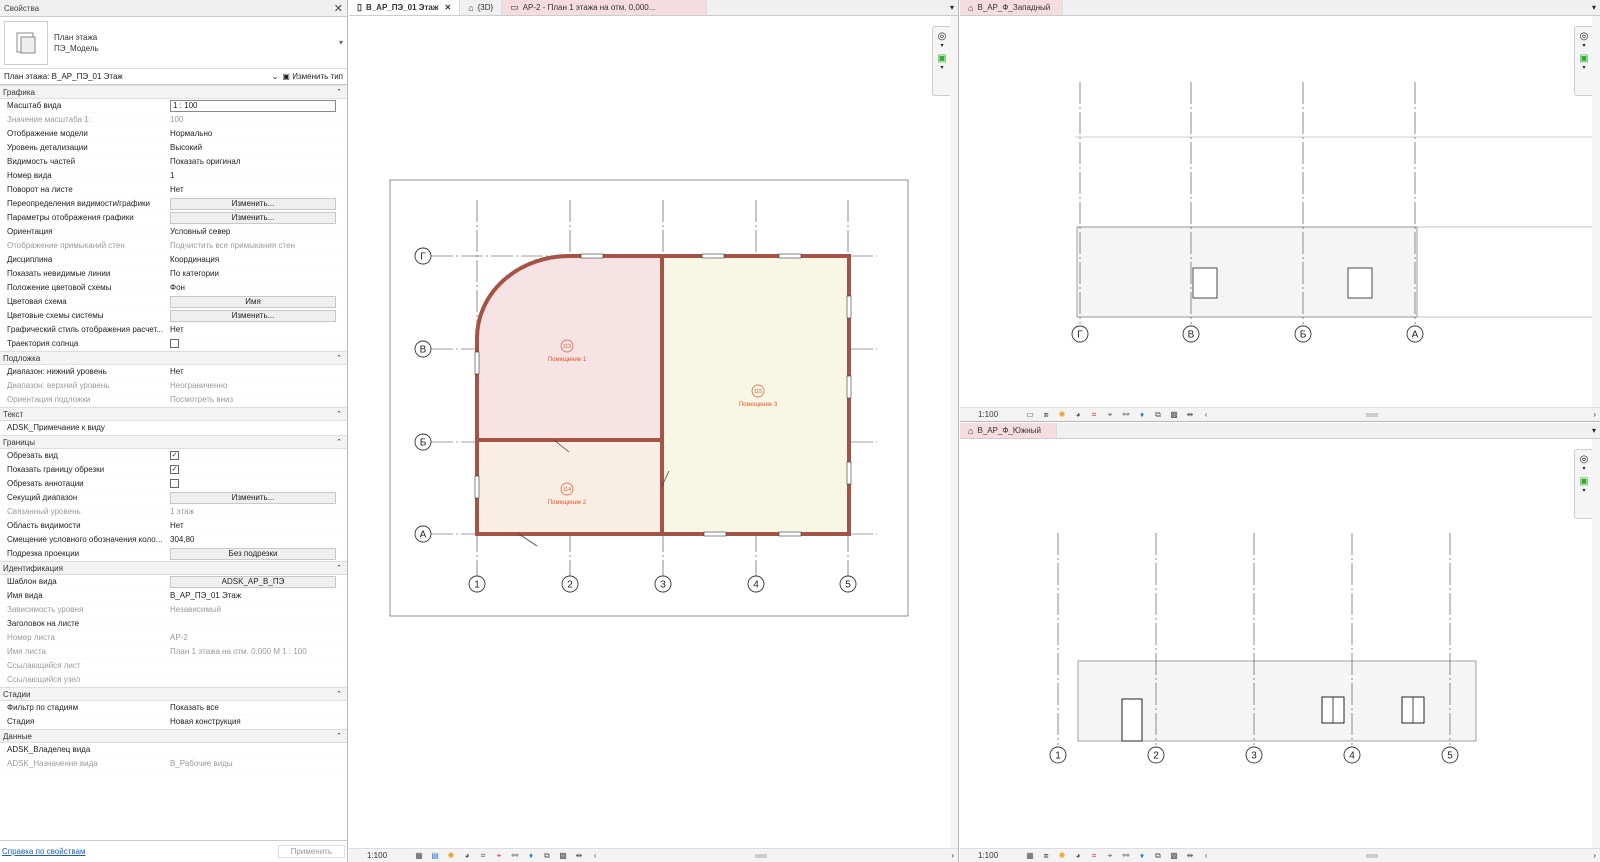 This screenshot has height=862, width=1600. Describe the element at coordinates (481, 7) in the screenshot. I see `tab-3d: ⌂ {3D}` at that location.